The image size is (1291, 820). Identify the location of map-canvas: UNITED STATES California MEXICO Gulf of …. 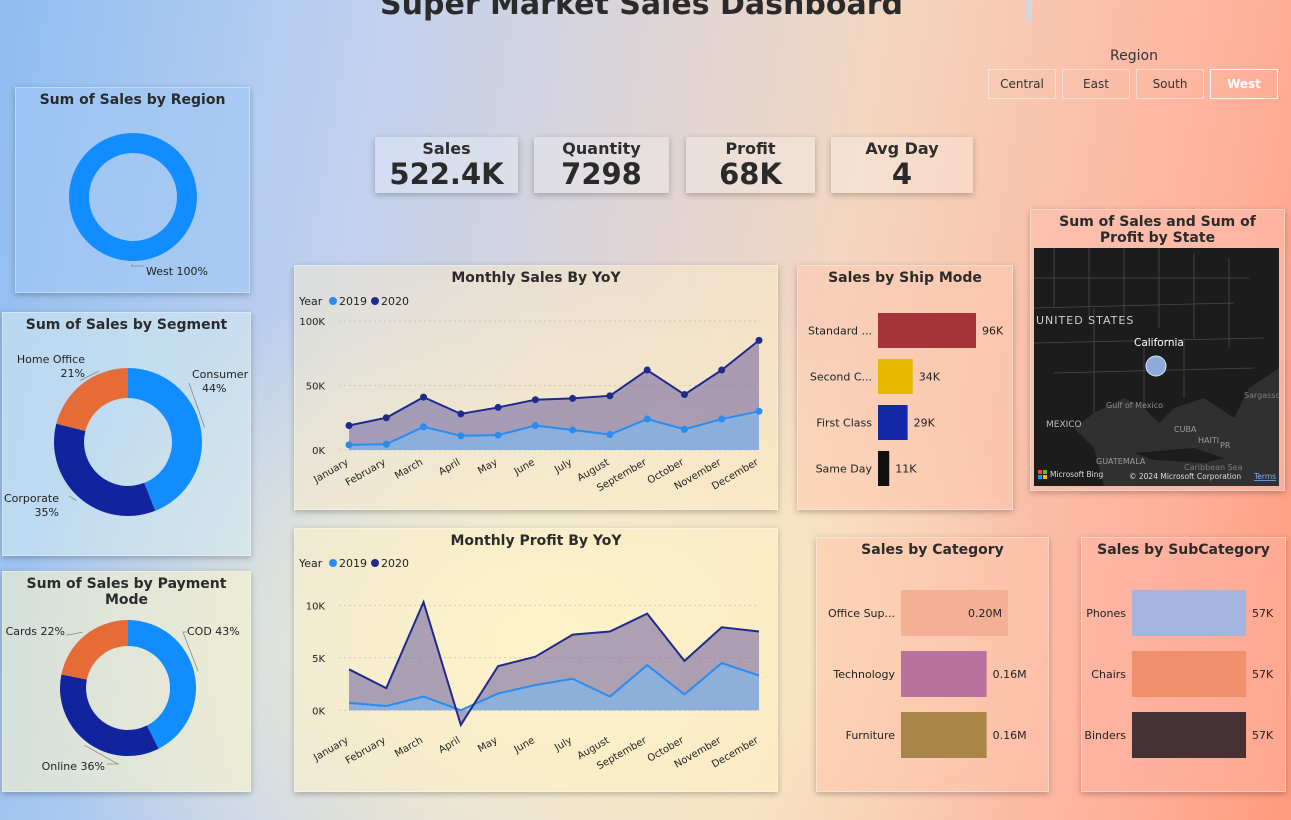
(1156, 367).